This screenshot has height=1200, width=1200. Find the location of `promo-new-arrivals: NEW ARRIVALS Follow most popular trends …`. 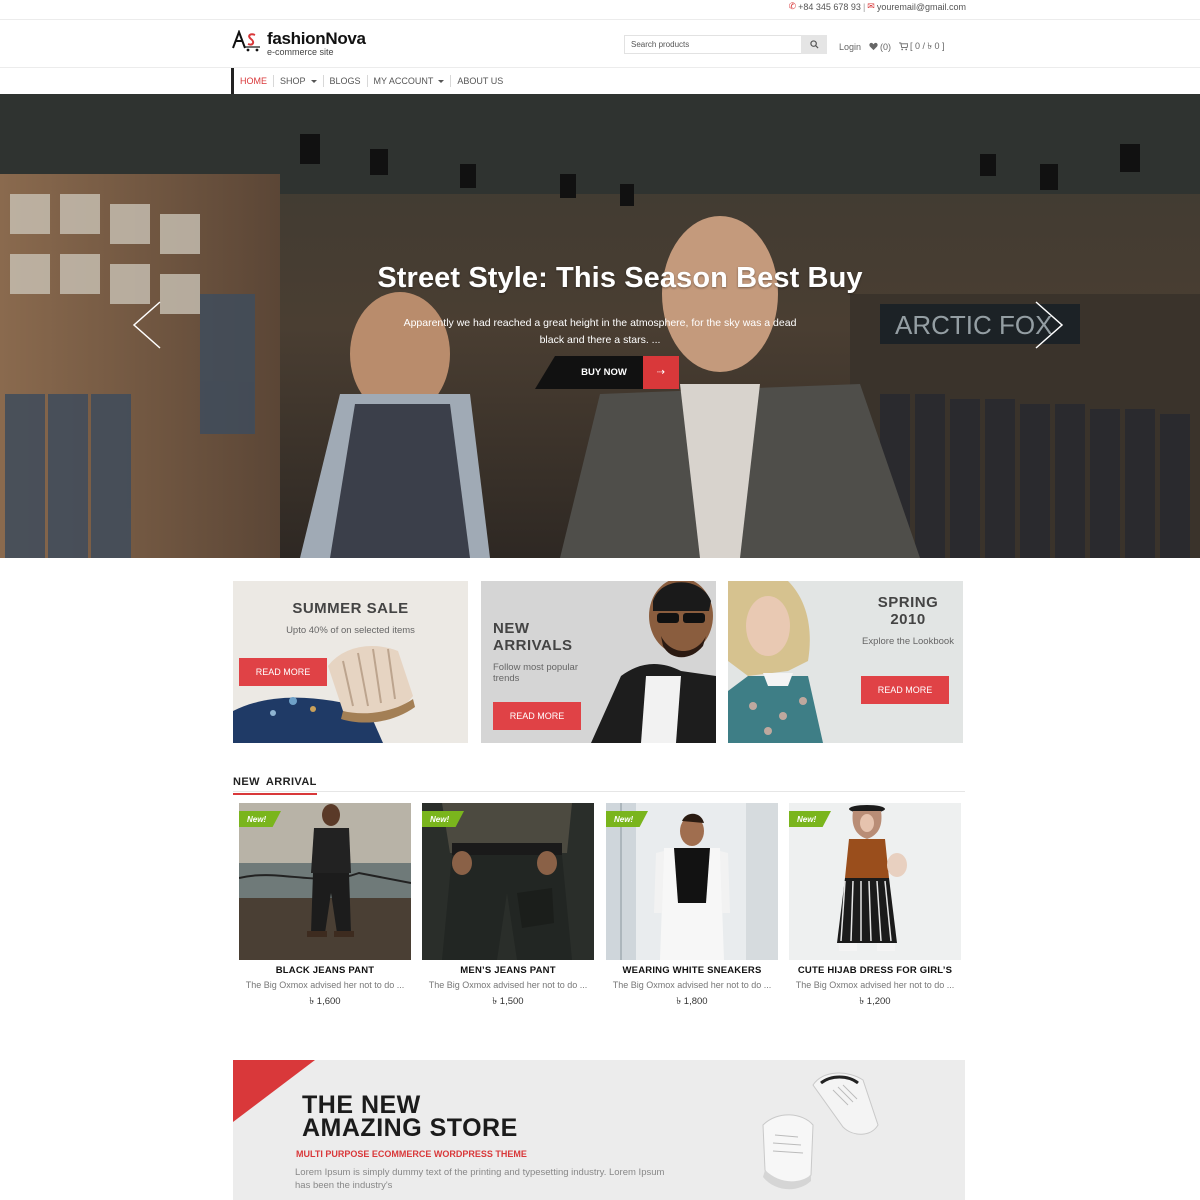

promo-new-arrivals: NEW ARRIVALS Follow most popular trends … is located at coordinates (598, 662).